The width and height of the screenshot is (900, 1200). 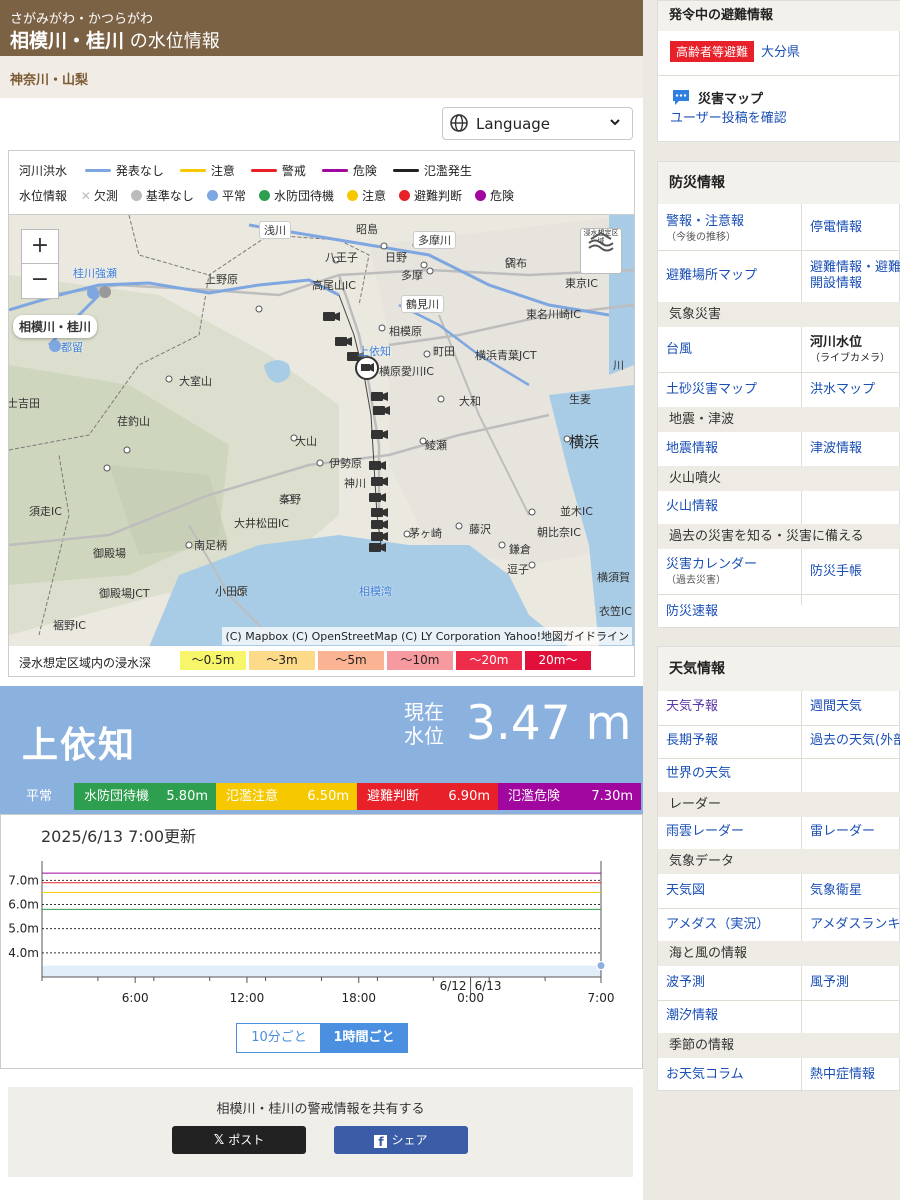 I want to click on tsunami-info-link: 津波情報, so click(x=836, y=449).